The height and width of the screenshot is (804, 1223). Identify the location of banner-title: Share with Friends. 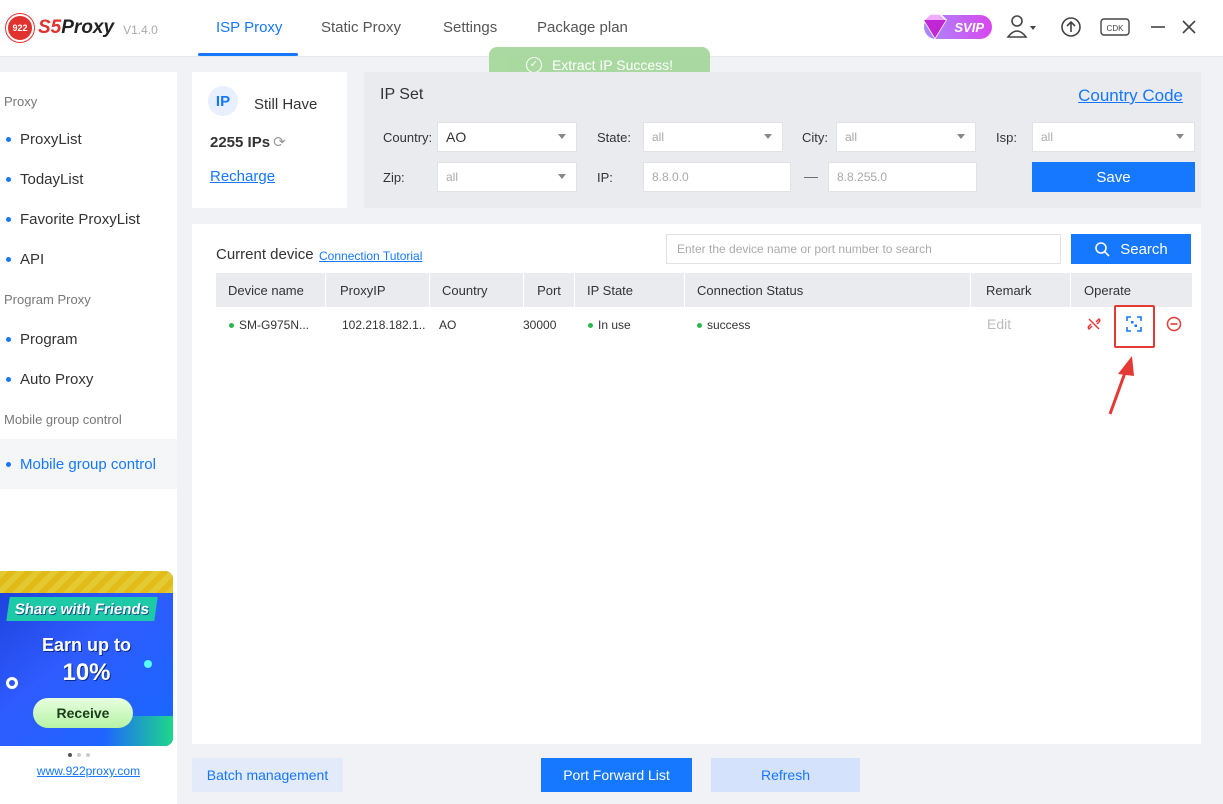
(82, 609).